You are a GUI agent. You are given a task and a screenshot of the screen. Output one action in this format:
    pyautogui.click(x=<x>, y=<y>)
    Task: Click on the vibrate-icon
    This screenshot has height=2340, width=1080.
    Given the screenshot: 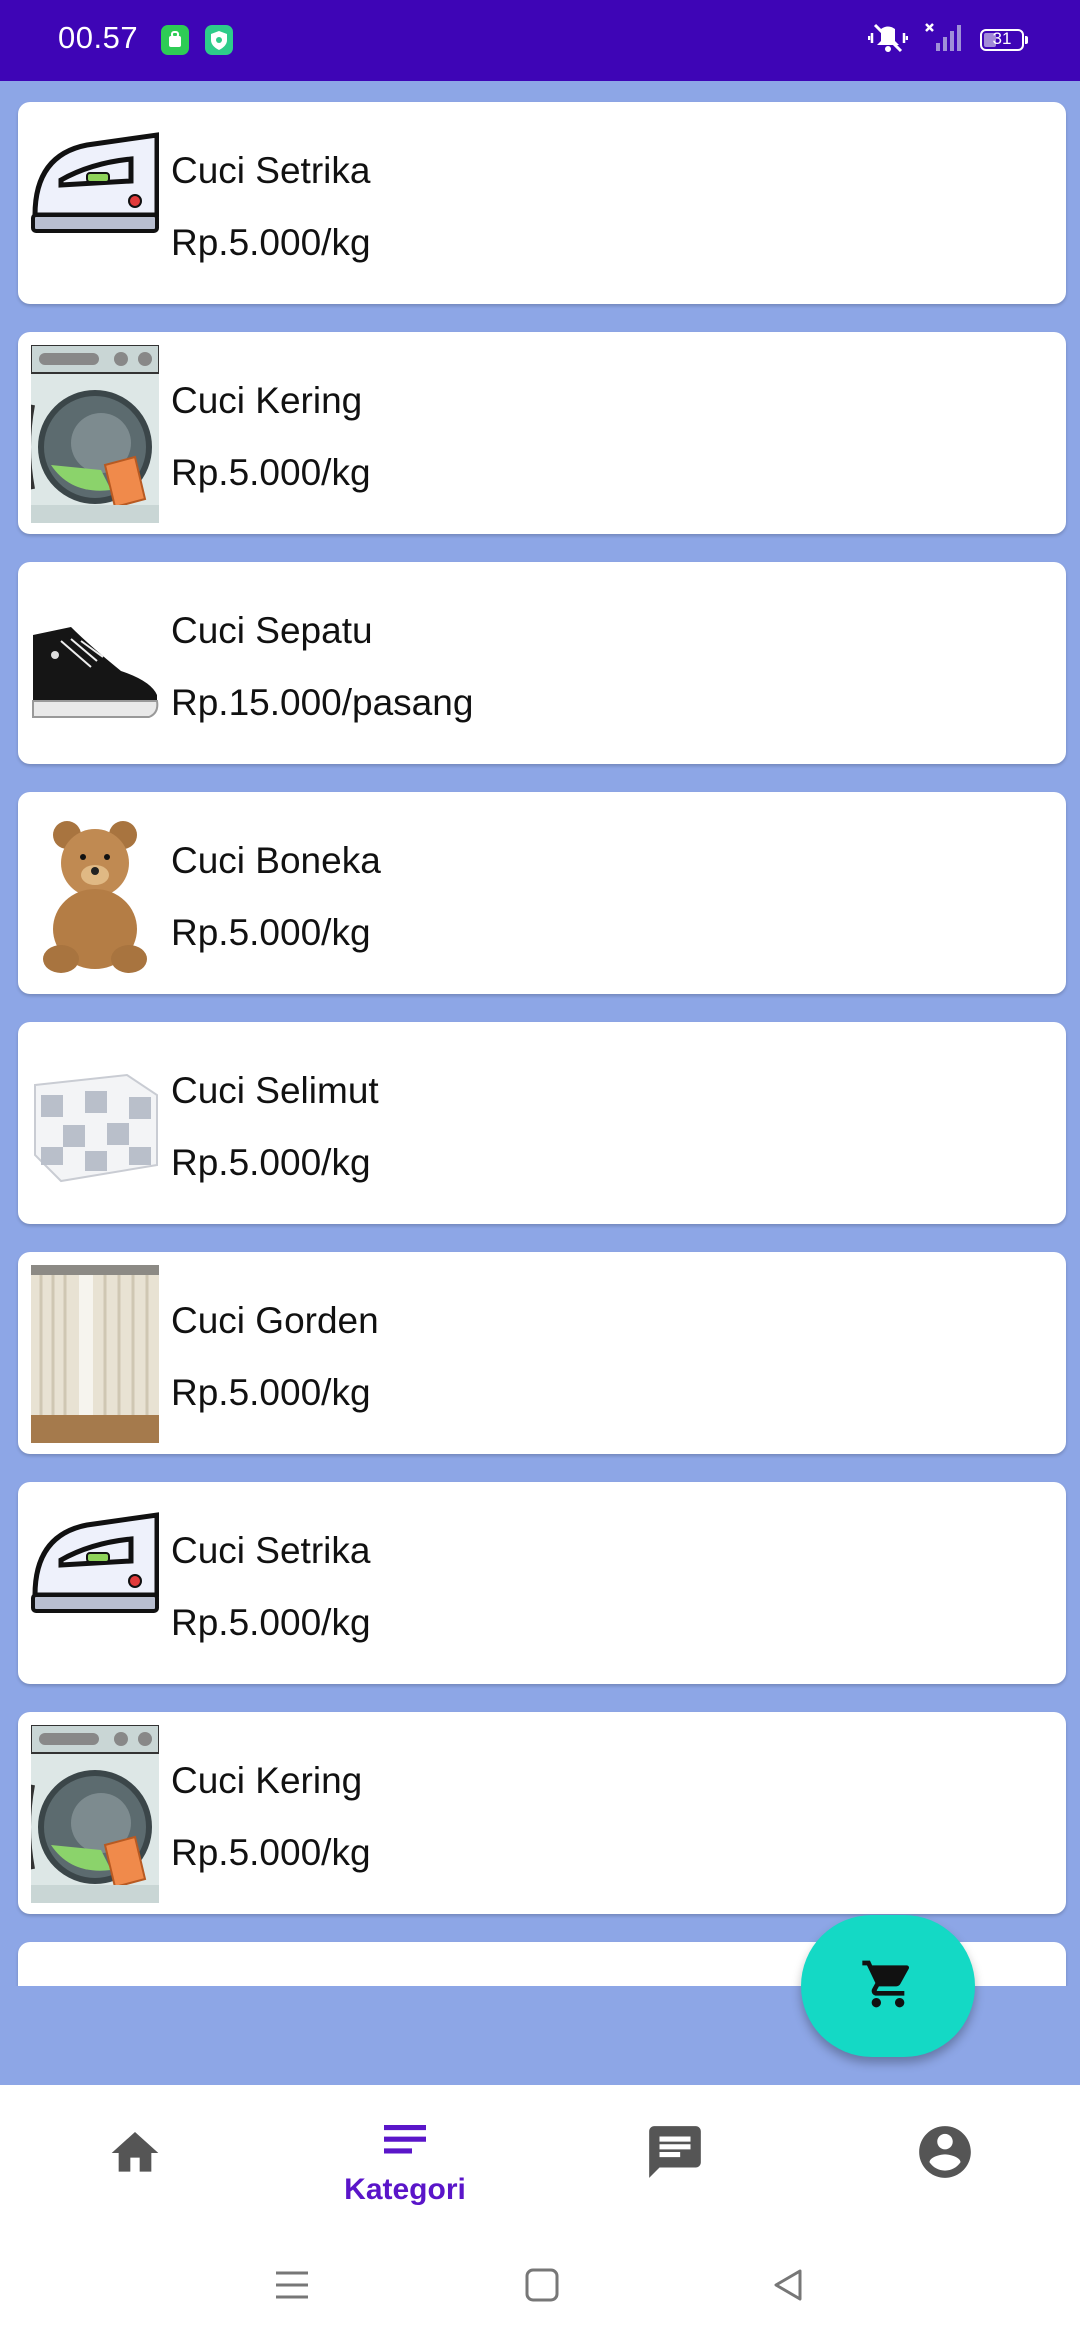 What is the action you would take?
    pyautogui.click(x=888, y=40)
    